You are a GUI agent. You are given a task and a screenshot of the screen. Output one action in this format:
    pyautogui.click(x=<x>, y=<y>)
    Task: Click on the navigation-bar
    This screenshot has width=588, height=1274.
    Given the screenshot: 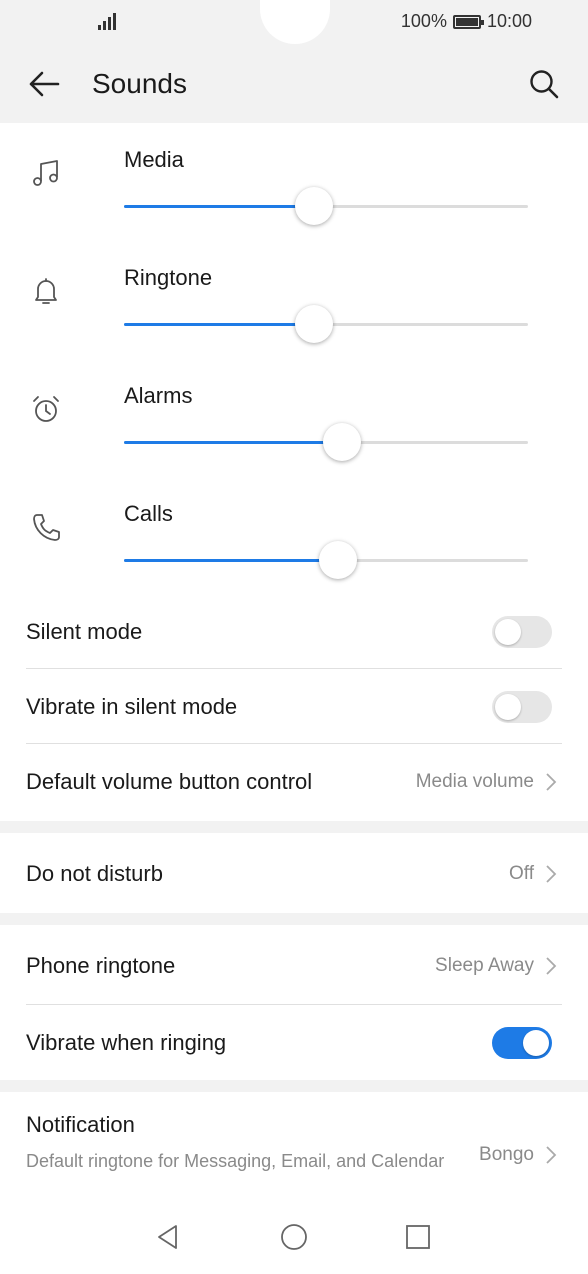 What is the action you would take?
    pyautogui.click(x=294, y=1240)
    